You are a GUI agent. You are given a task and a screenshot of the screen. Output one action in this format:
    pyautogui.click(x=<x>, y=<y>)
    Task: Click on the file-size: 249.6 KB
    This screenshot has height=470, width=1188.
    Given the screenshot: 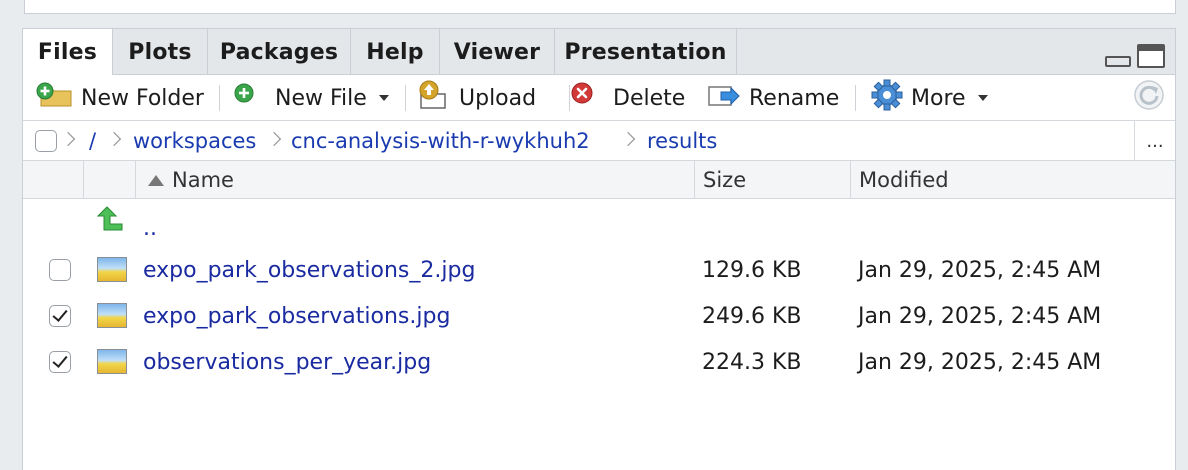 What is the action you would take?
    pyautogui.click(x=752, y=316)
    